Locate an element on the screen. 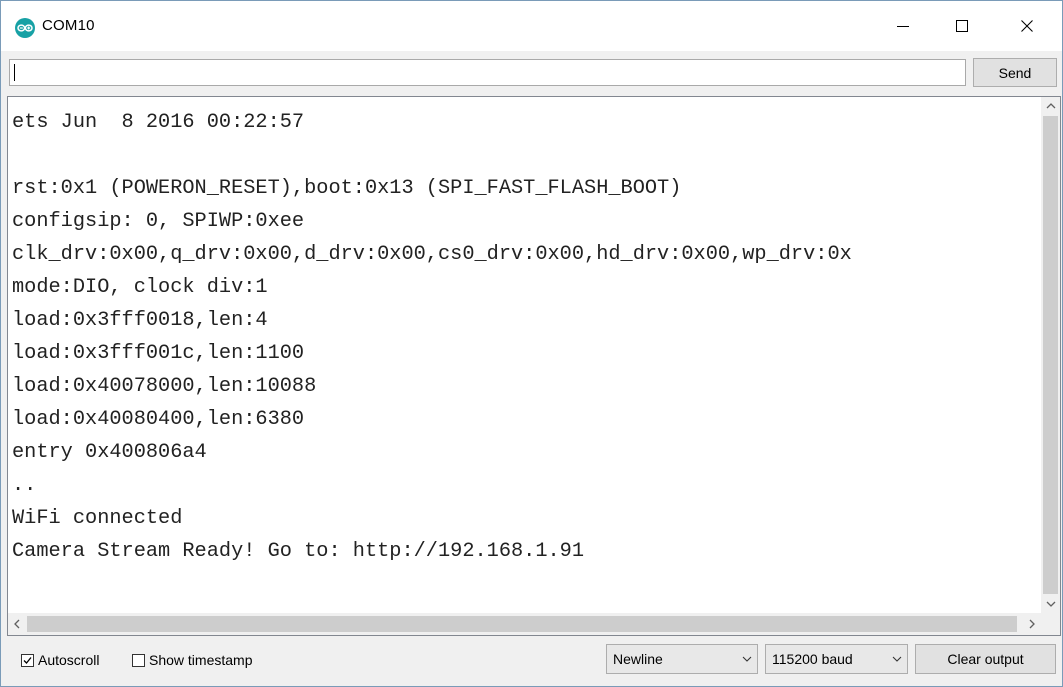  scroll-up-button is located at coordinates (1050, 106).